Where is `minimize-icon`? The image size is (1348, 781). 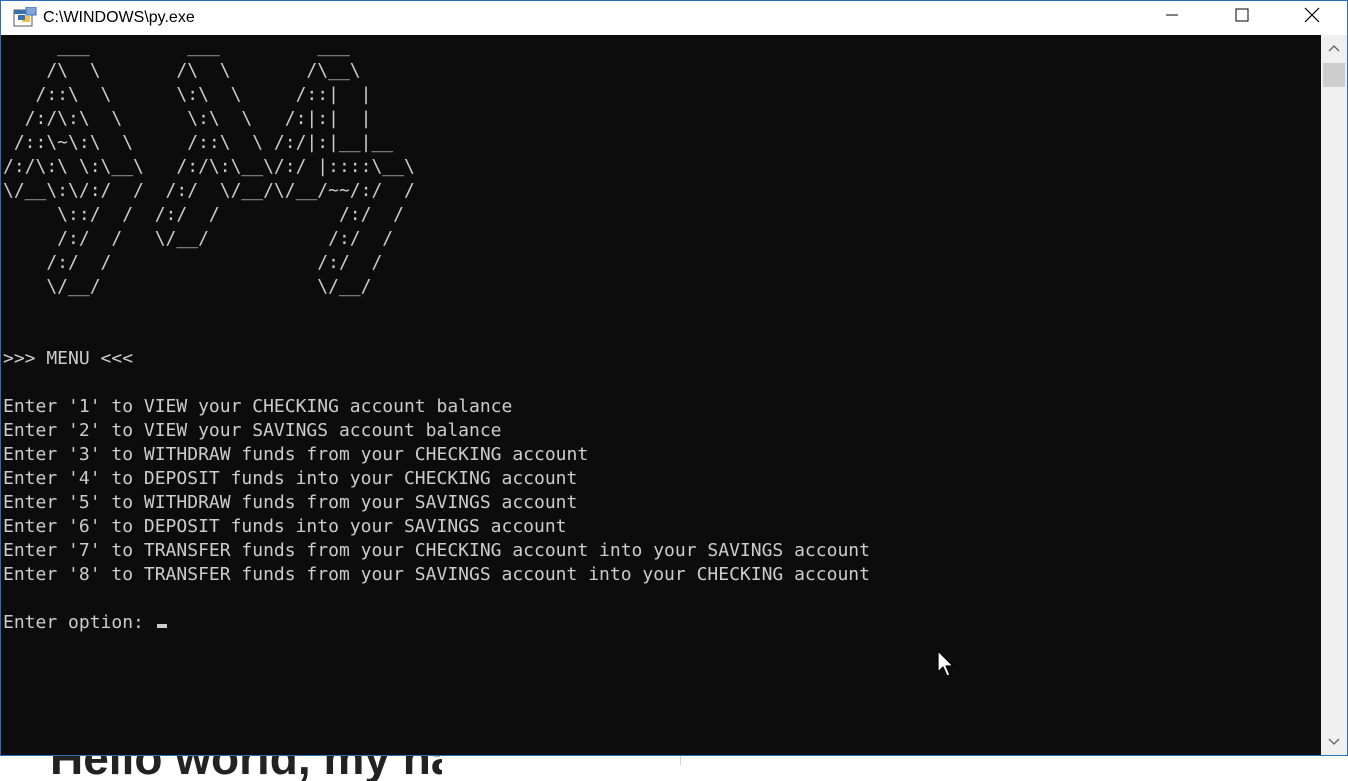 minimize-icon is located at coordinates (1172, 15).